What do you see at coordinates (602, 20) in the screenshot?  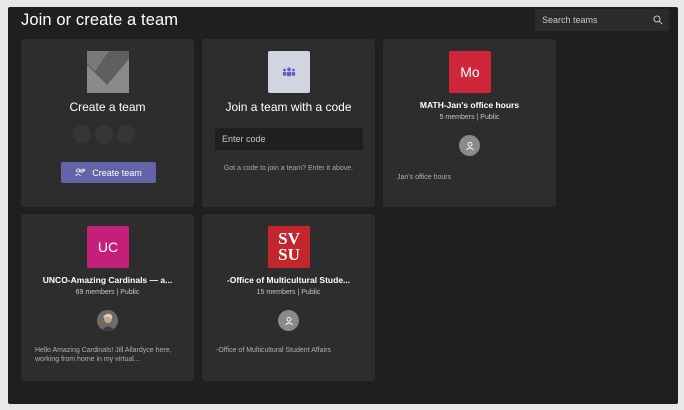 I see `search-teams-input: Search teams` at bounding box center [602, 20].